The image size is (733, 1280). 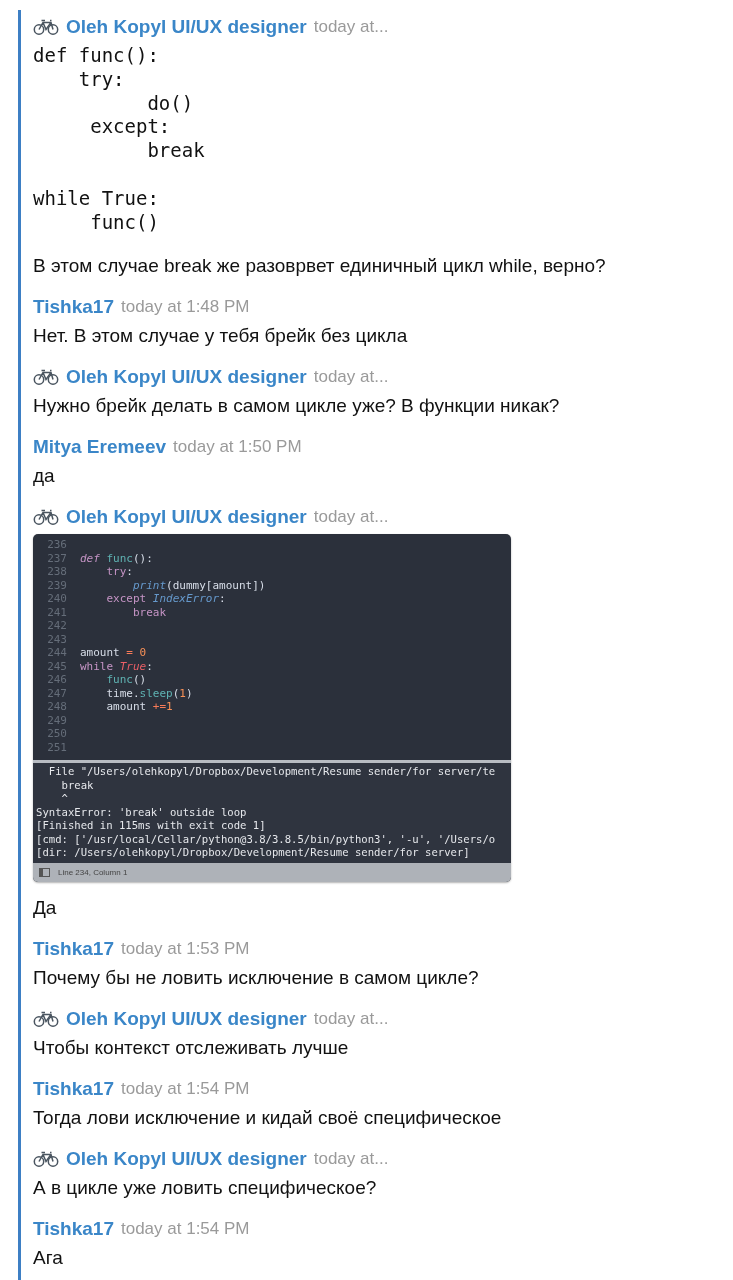 I want to click on message-text: Почему бы не ловить исключение в самом цикле?, so click(x=256, y=977).